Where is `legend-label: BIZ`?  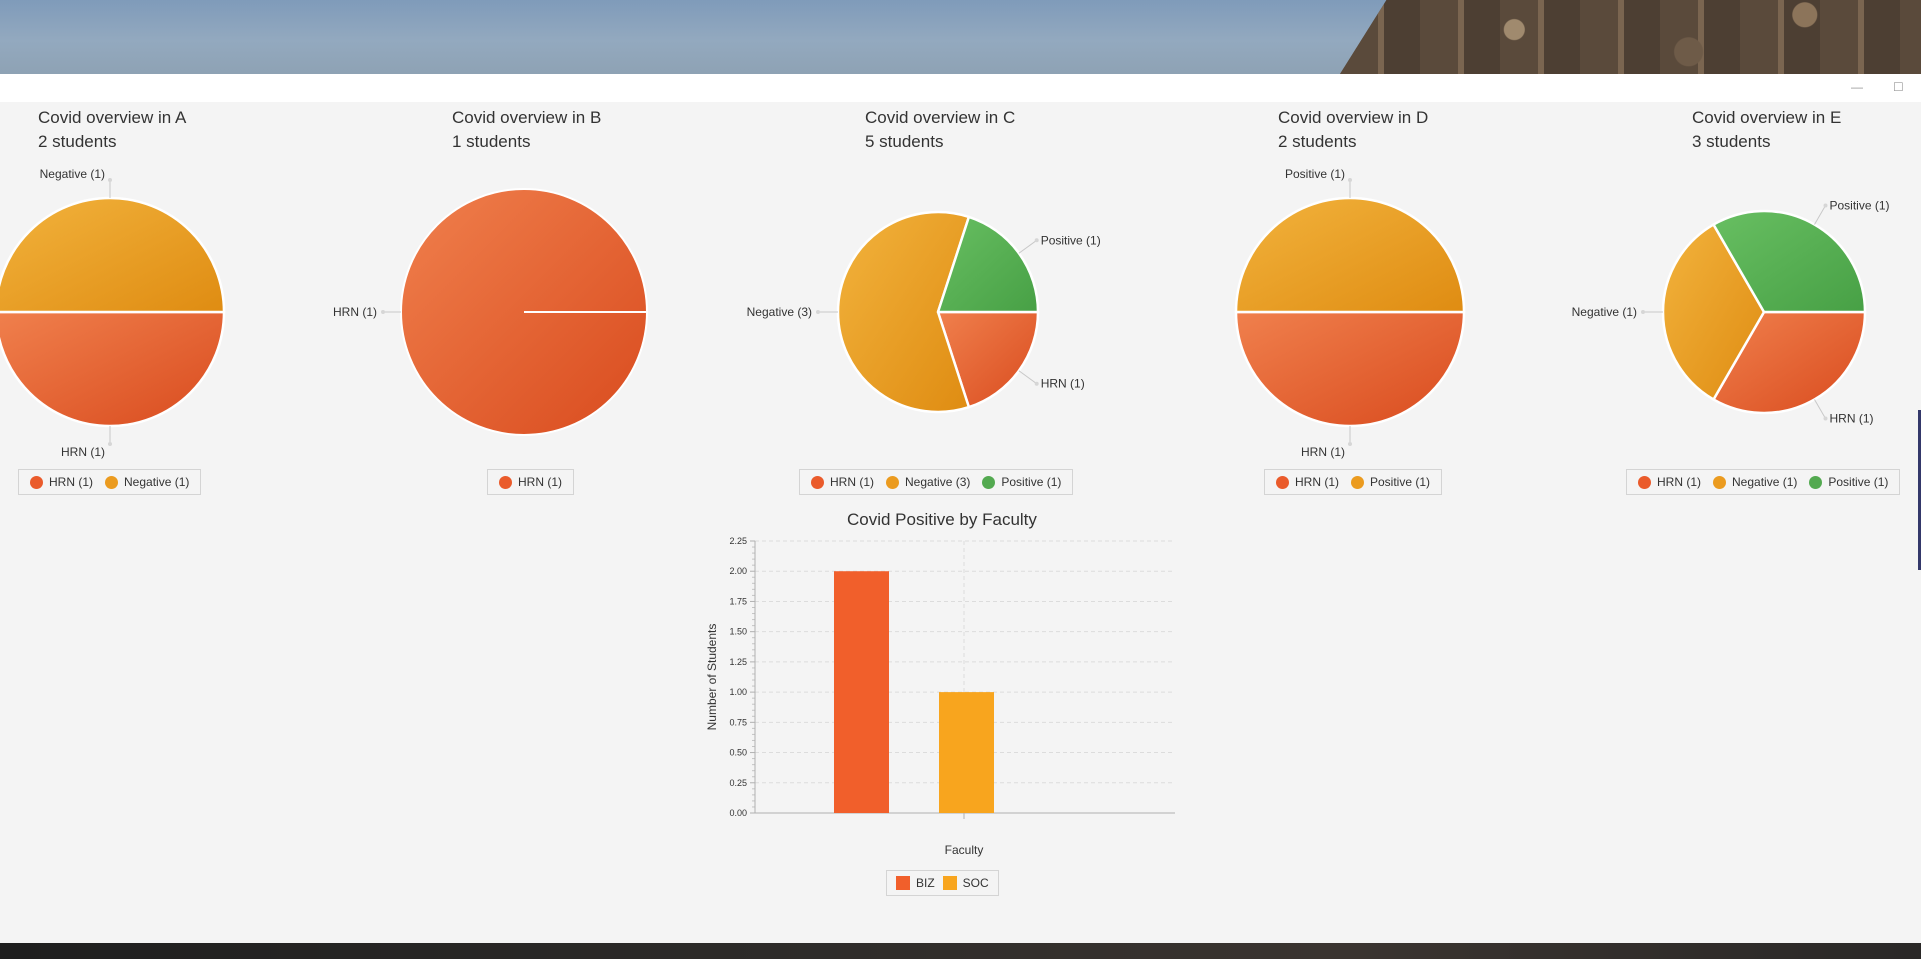 legend-label: BIZ is located at coordinates (925, 883).